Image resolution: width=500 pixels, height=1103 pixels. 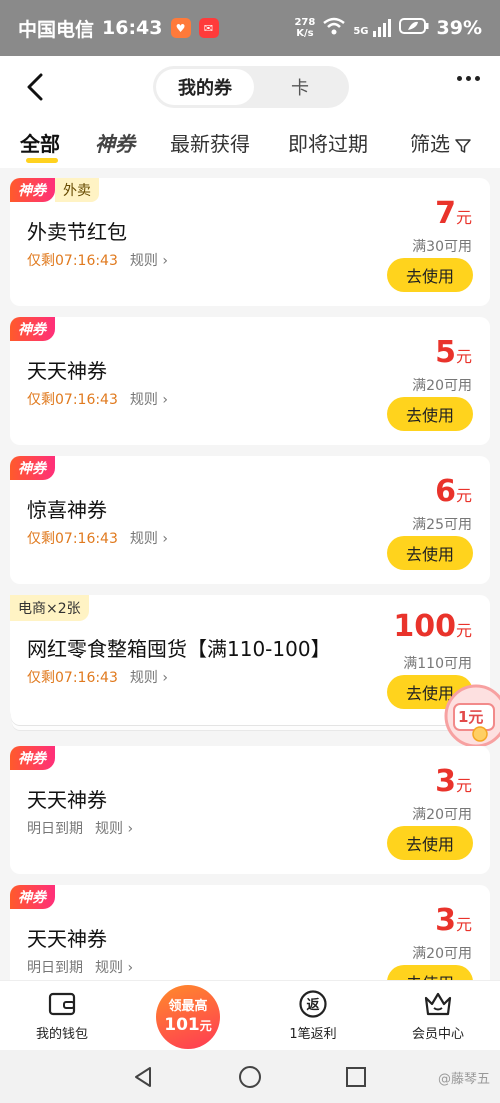 I want to click on tab-filter: 筛选, so click(x=441, y=142).